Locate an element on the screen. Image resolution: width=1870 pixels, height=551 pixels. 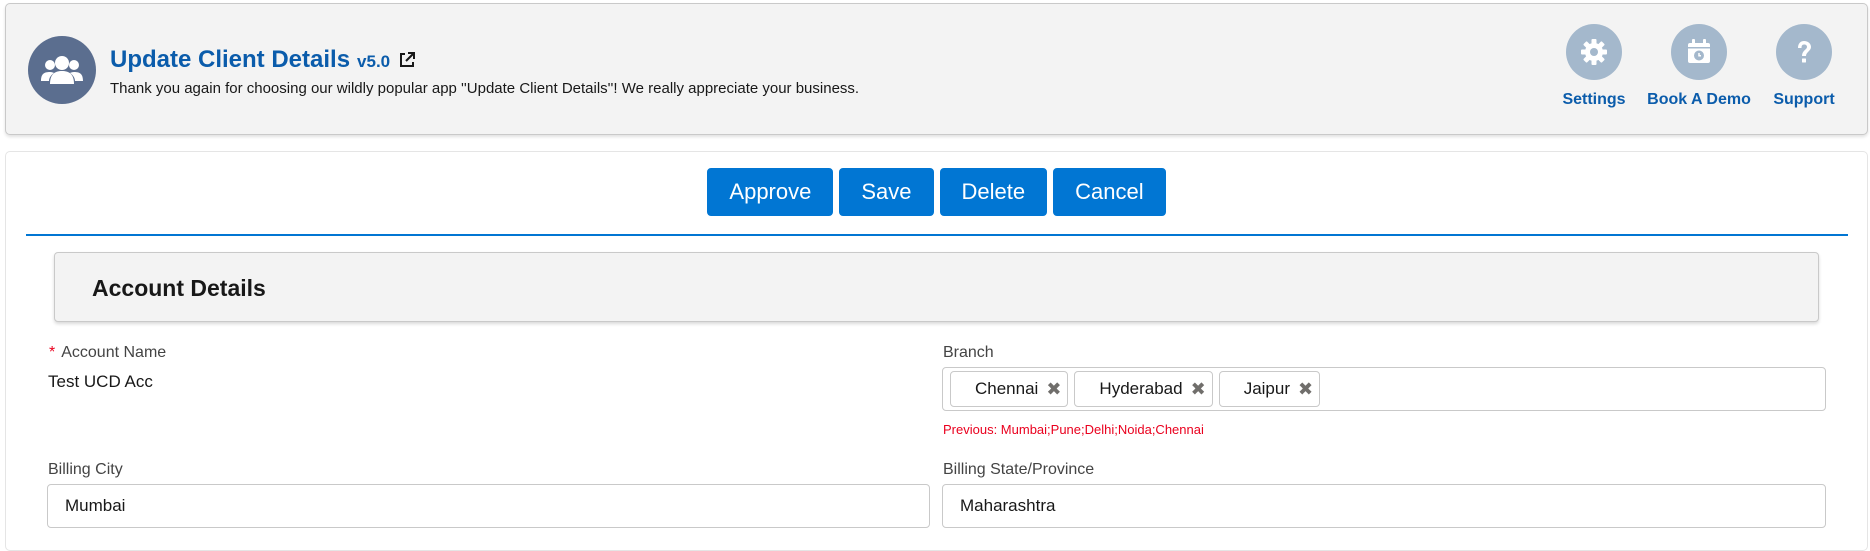
billing-city-label: Billing City is located at coordinates (85, 469).